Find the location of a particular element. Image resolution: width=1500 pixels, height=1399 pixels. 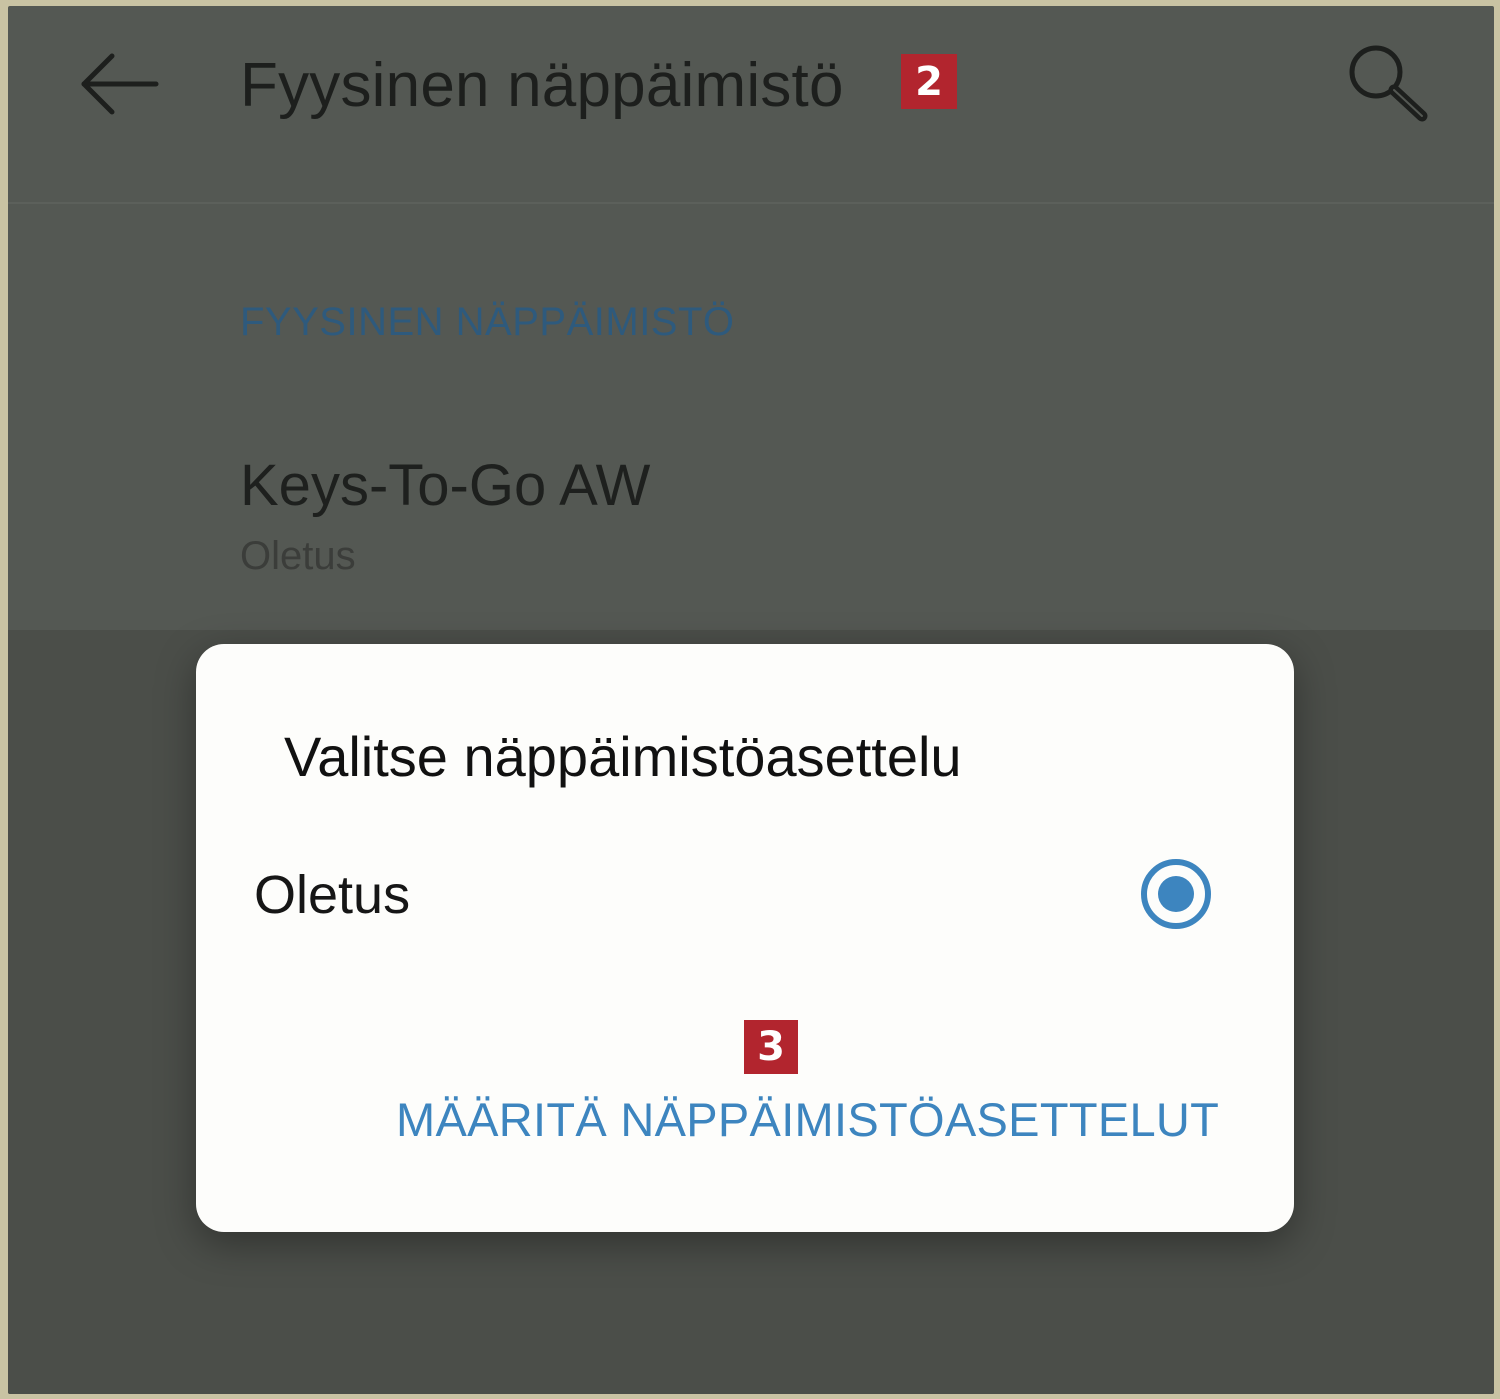

dialog-title: Valitse näppäimistöasettelu is located at coordinates (623, 756).